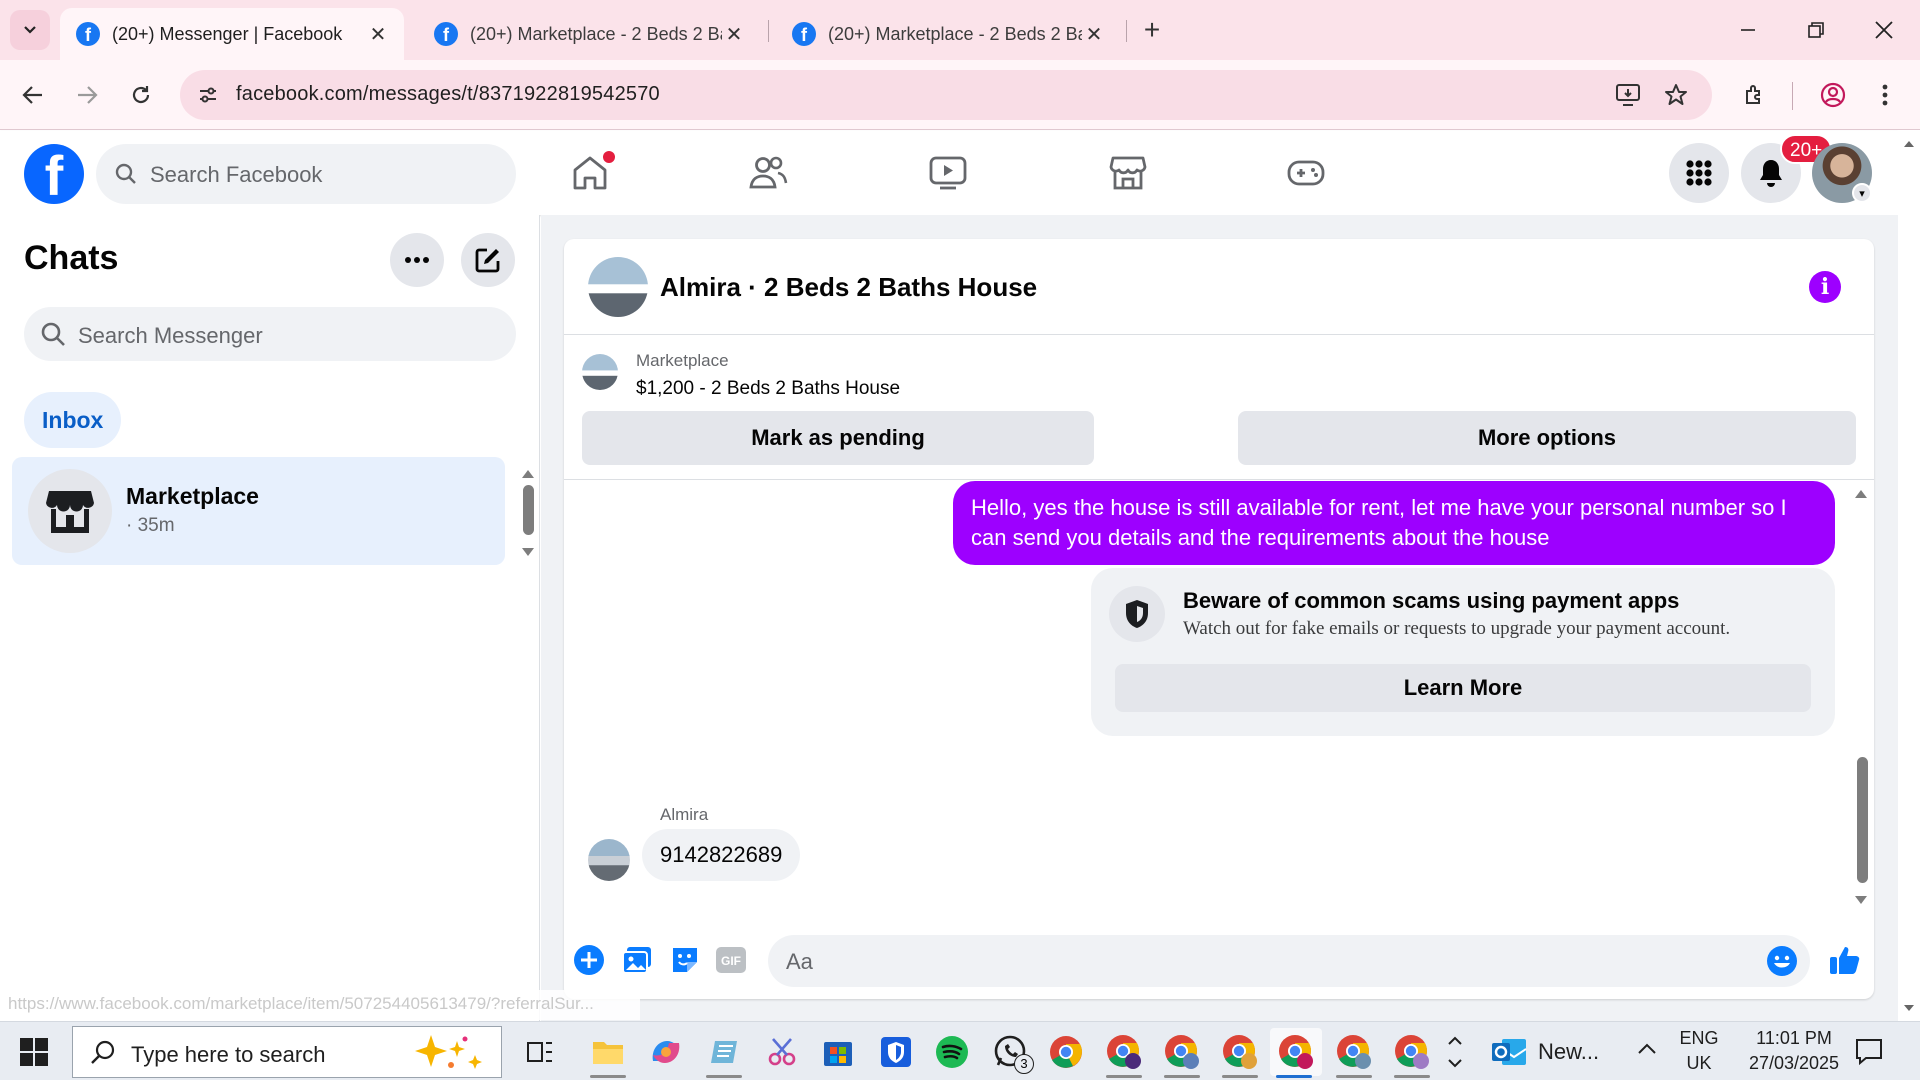 This screenshot has width=1920, height=1080. What do you see at coordinates (848, 287) in the screenshot?
I see `conversation-title: Almira · 2 Beds 2 Baths House` at bounding box center [848, 287].